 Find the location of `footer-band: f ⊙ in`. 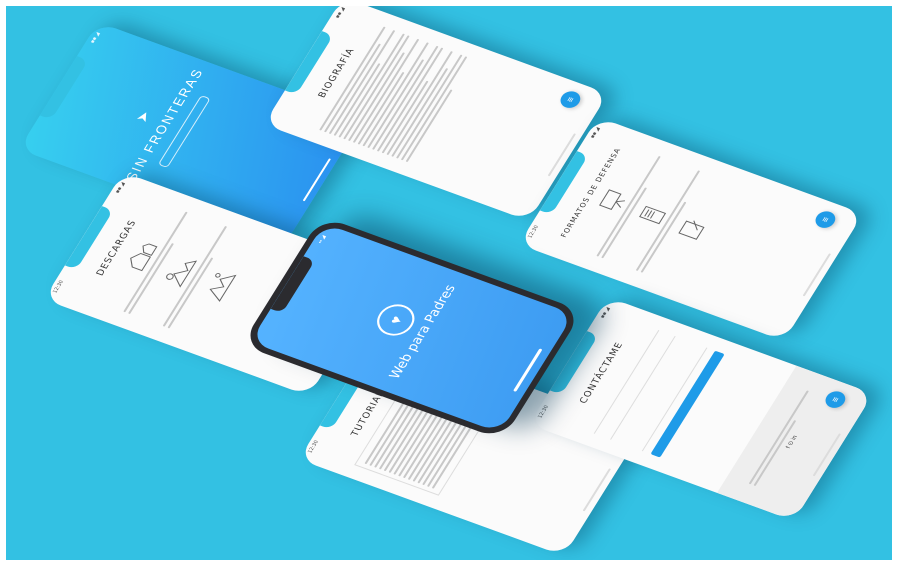

footer-band: f ⊙ in is located at coordinates (795, 443).